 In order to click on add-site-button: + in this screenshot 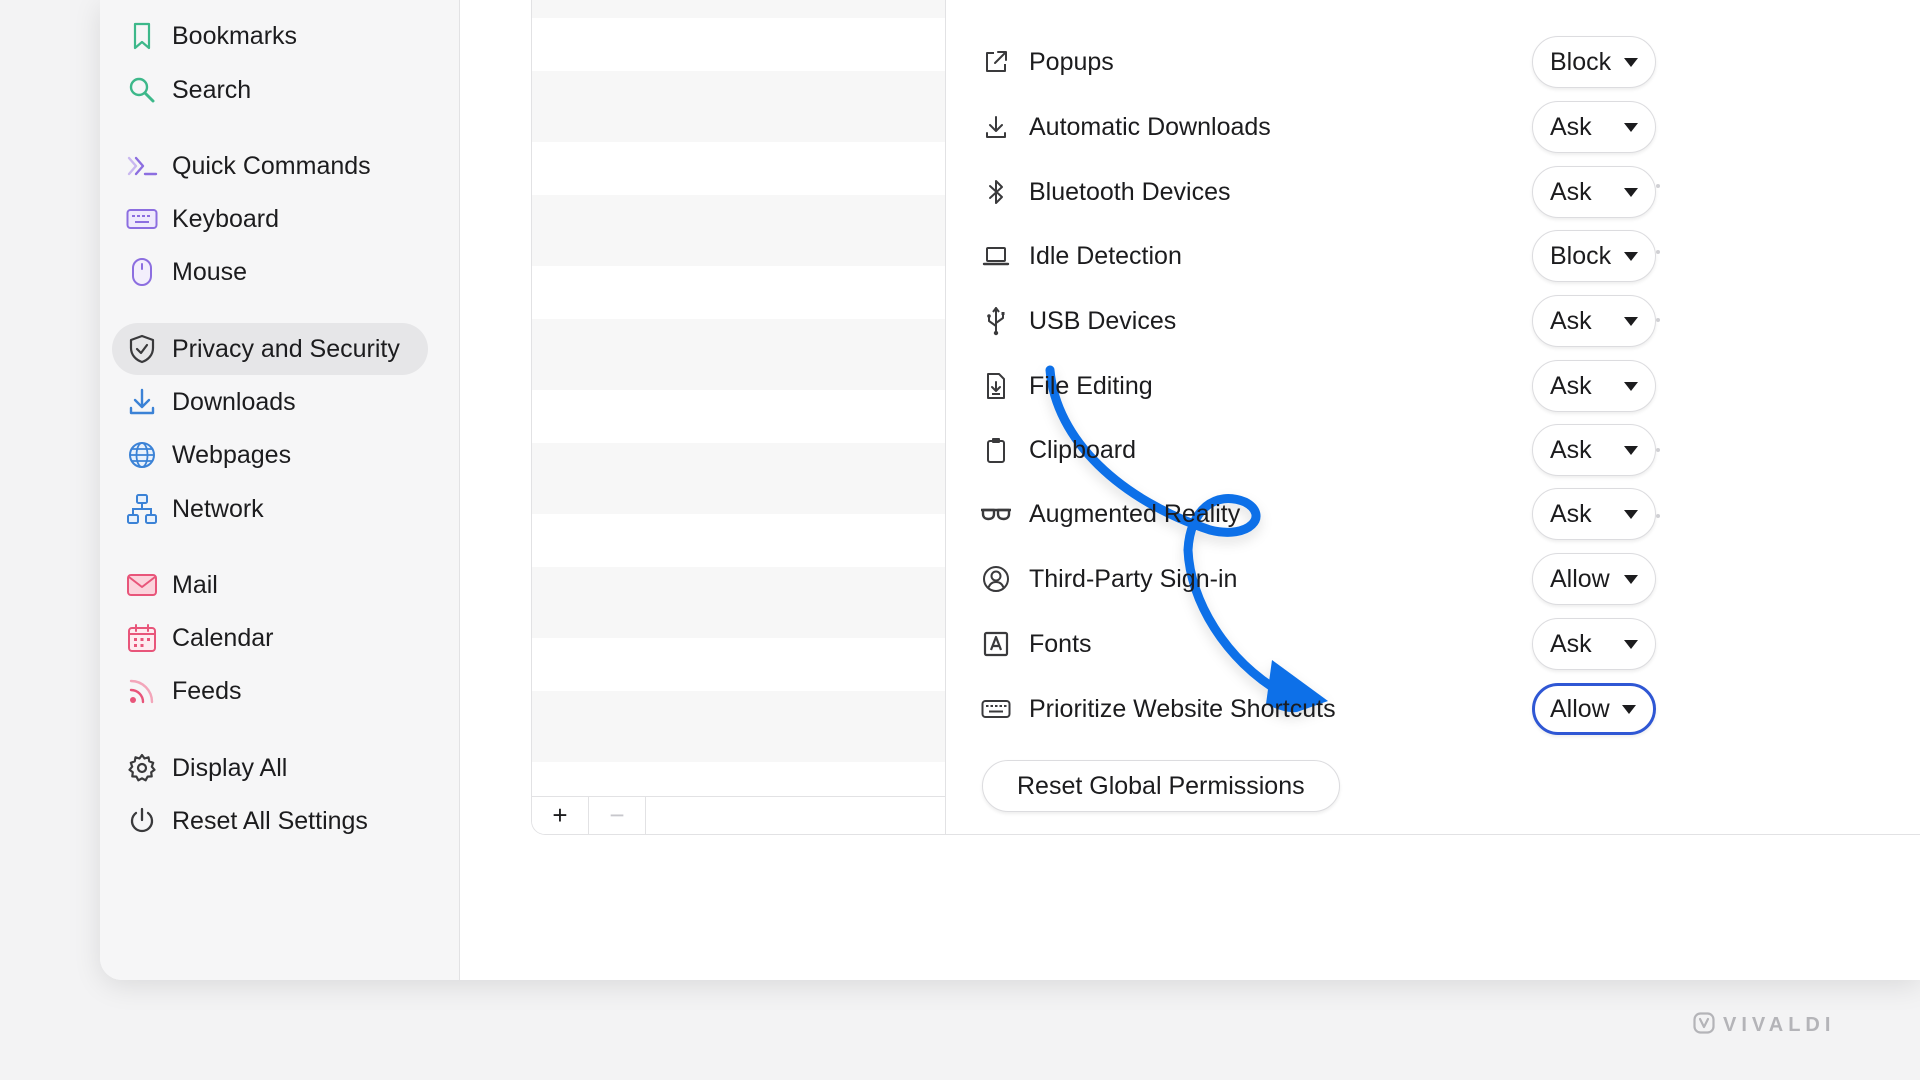, I will do `click(560, 815)`.